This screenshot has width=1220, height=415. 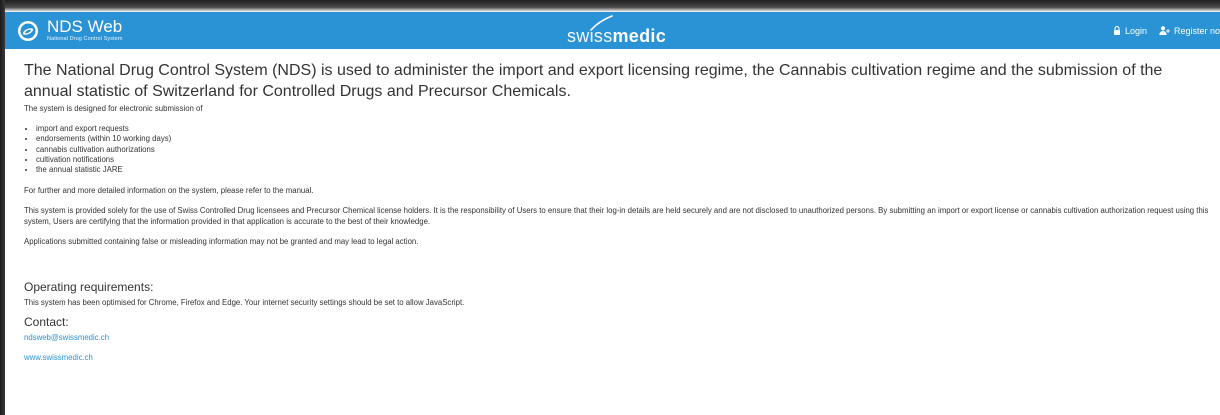 What do you see at coordinates (28, 31) in the screenshot?
I see `nds-logo-icon` at bounding box center [28, 31].